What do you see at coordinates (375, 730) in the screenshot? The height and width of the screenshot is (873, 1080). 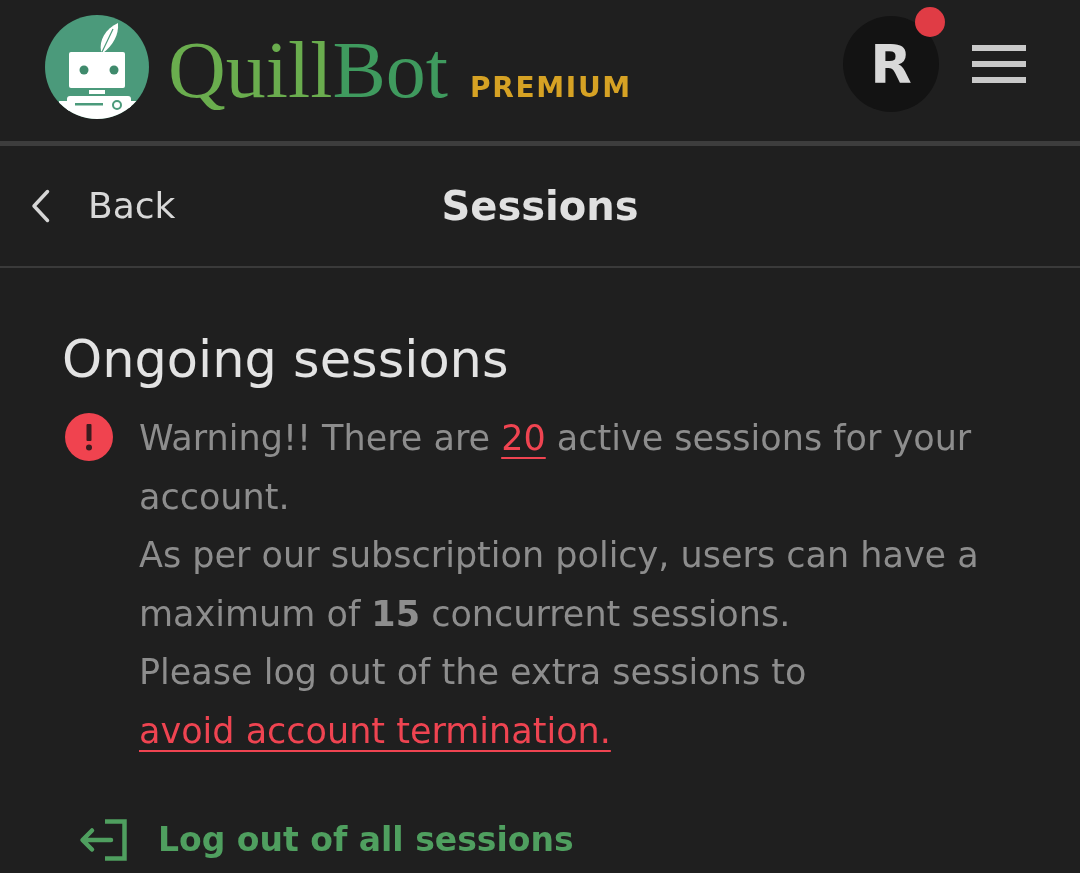 I see `inline-link: avoid account termination.` at bounding box center [375, 730].